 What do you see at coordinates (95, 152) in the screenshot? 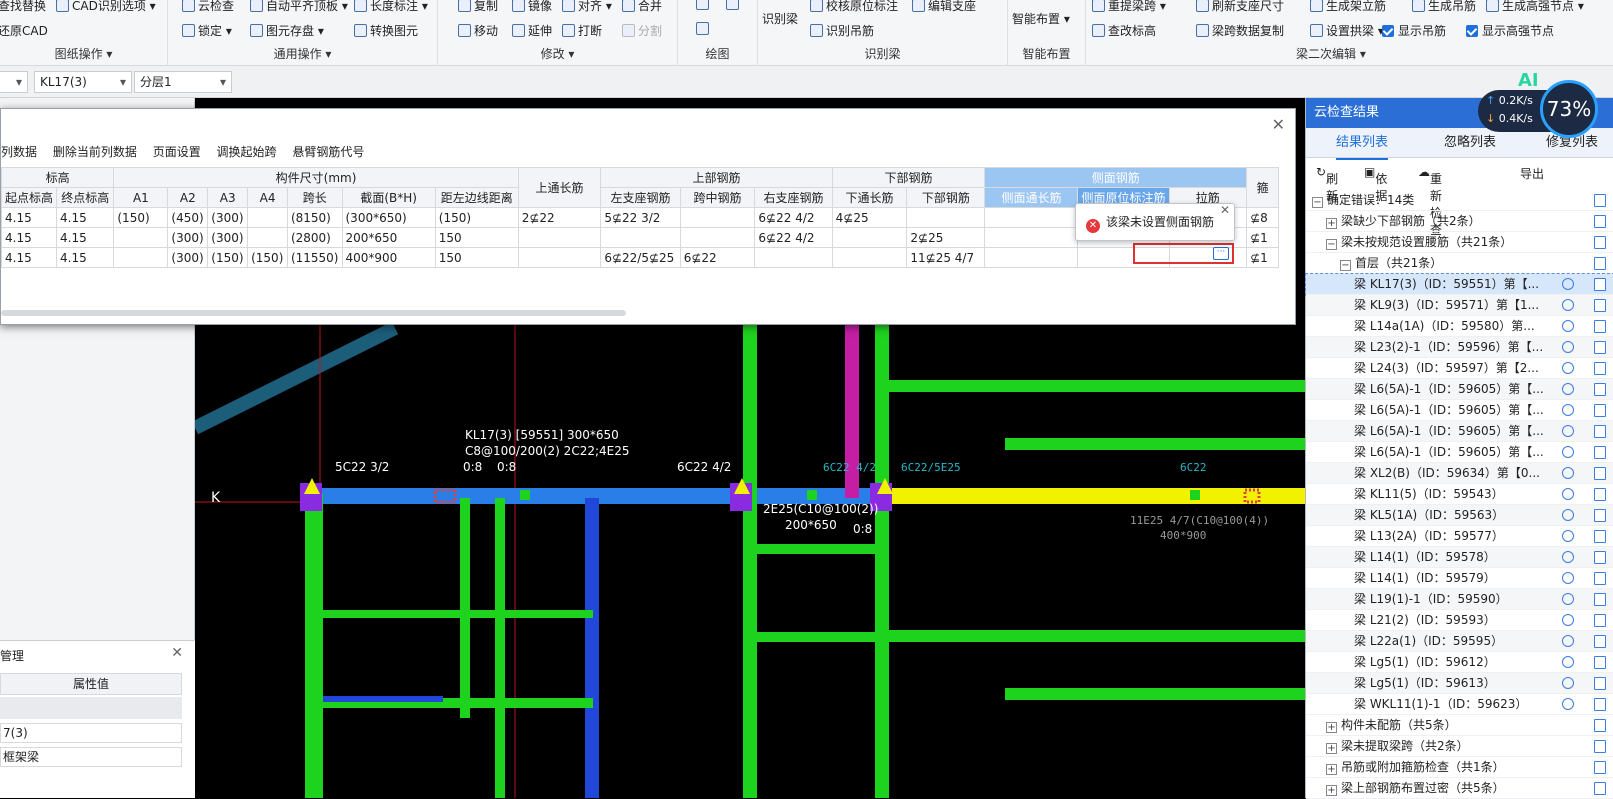
I see `menu-delete-col: 删除当前列数据` at bounding box center [95, 152].